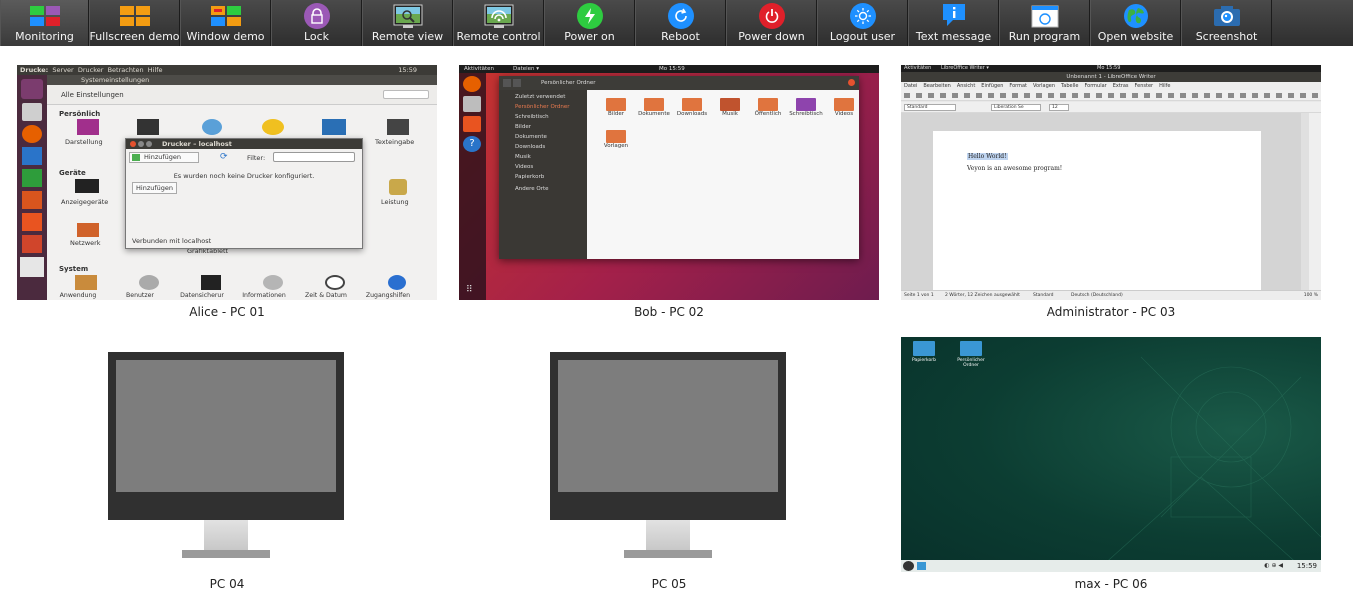 This screenshot has height=616, width=1353. What do you see at coordinates (531, 137) in the screenshot?
I see `bob-sidebar-item: Dokumente` at bounding box center [531, 137].